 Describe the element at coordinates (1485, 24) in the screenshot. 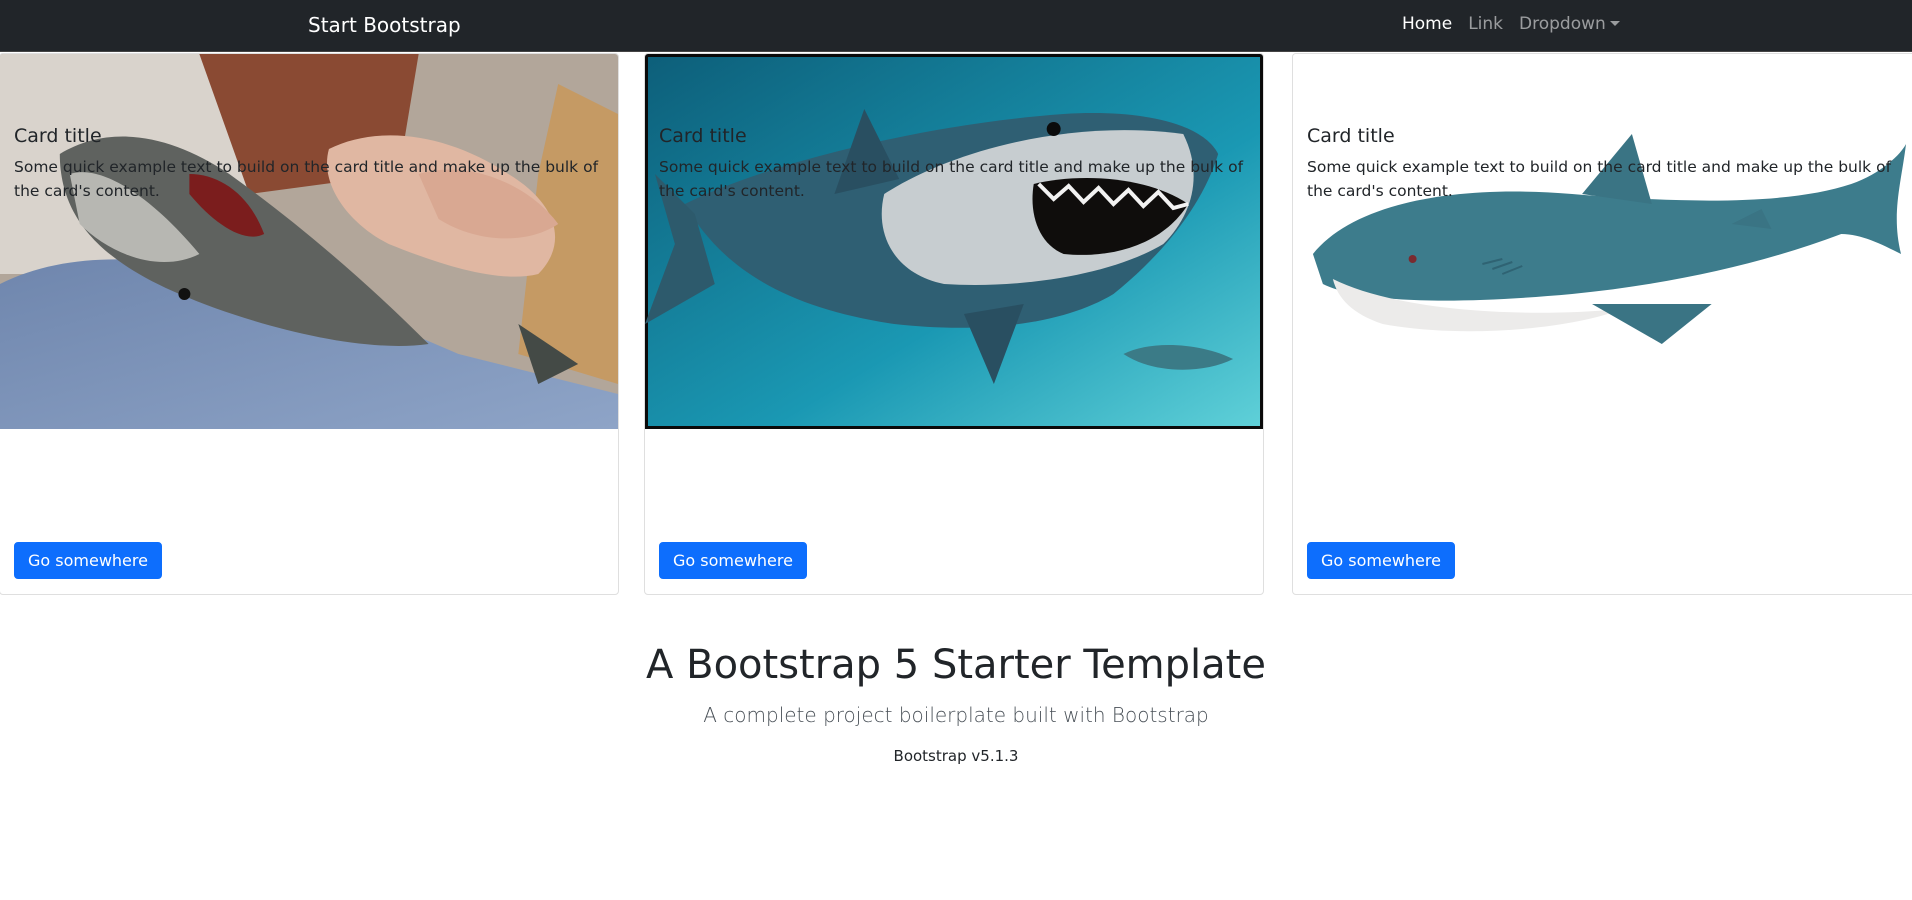

I see `nav-link-link: Link` at that location.